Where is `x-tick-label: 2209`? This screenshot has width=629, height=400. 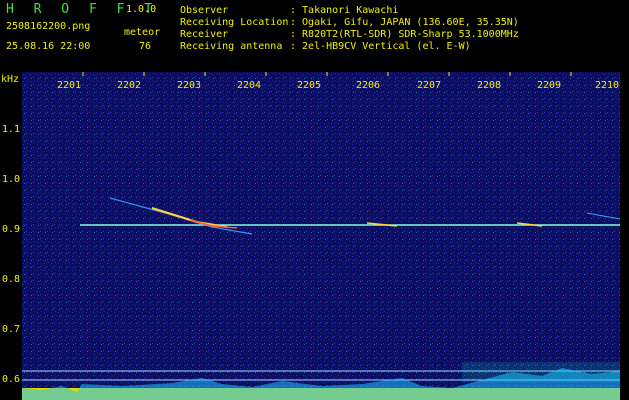 x-tick-label: 2209 is located at coordinates (549, 85).